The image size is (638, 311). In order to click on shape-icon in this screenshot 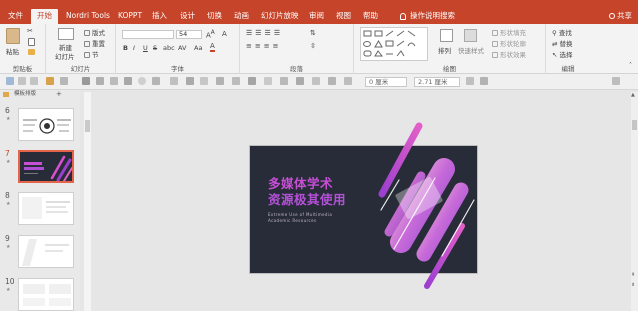, I will do `click(86, 81)`.